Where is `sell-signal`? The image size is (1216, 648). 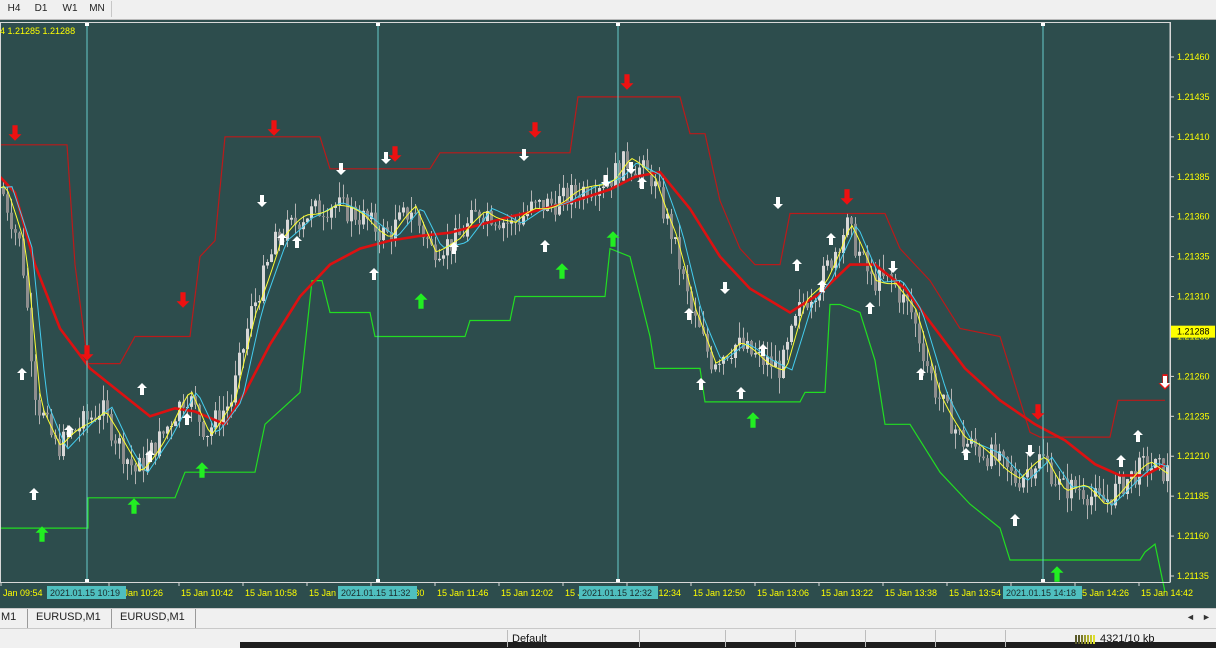
sell-signal is located at coordinates (15, 133).